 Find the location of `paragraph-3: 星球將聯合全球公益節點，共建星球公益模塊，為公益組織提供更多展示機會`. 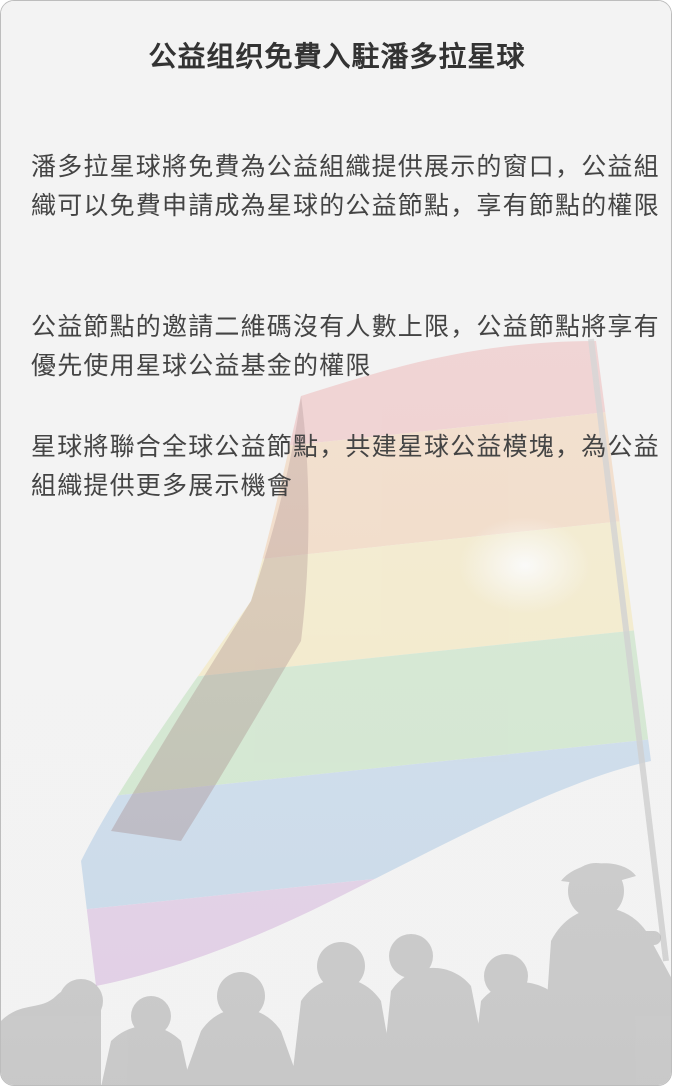

paragraph-3: 星球將聯合全球公益節點，共建星球公益模塊，為公益組織提供更多展示機會 is located at coordinates (345, 466).